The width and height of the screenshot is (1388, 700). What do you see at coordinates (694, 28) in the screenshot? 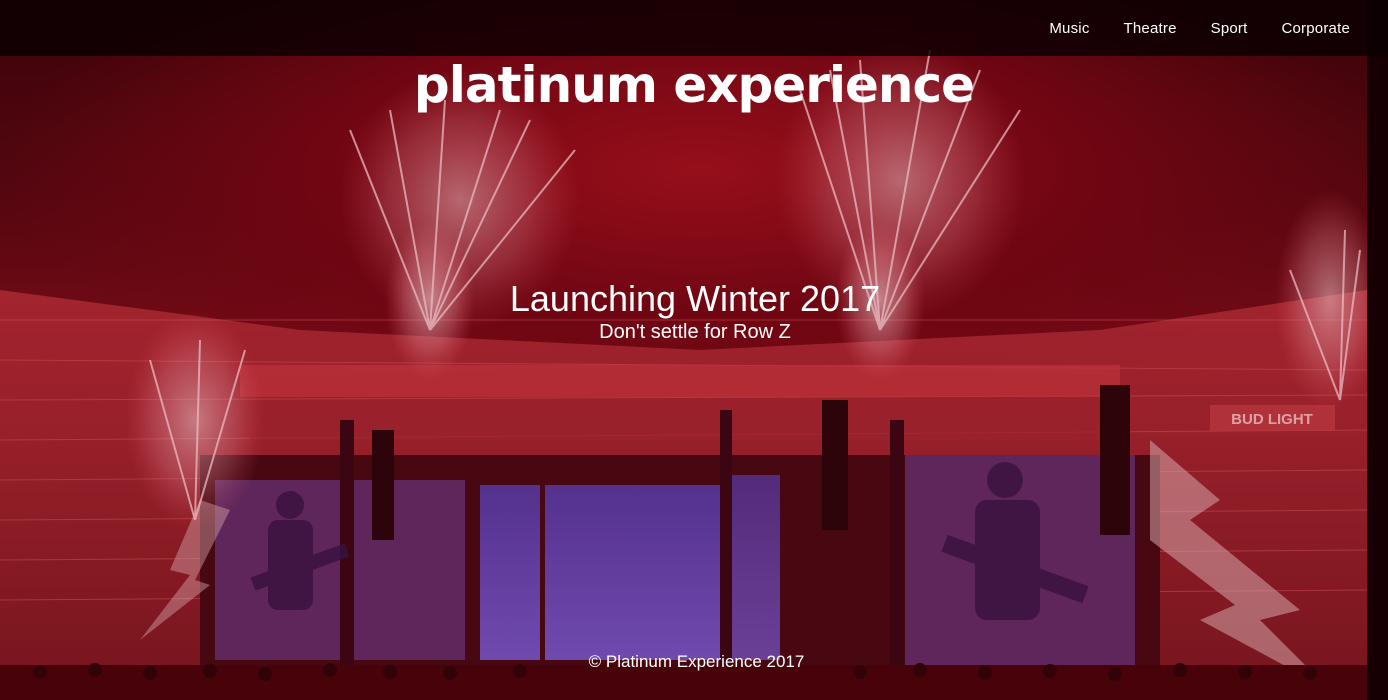
I see `top-navbar: Music Theatre Sport Corporate` at bounding box center [694, 28].